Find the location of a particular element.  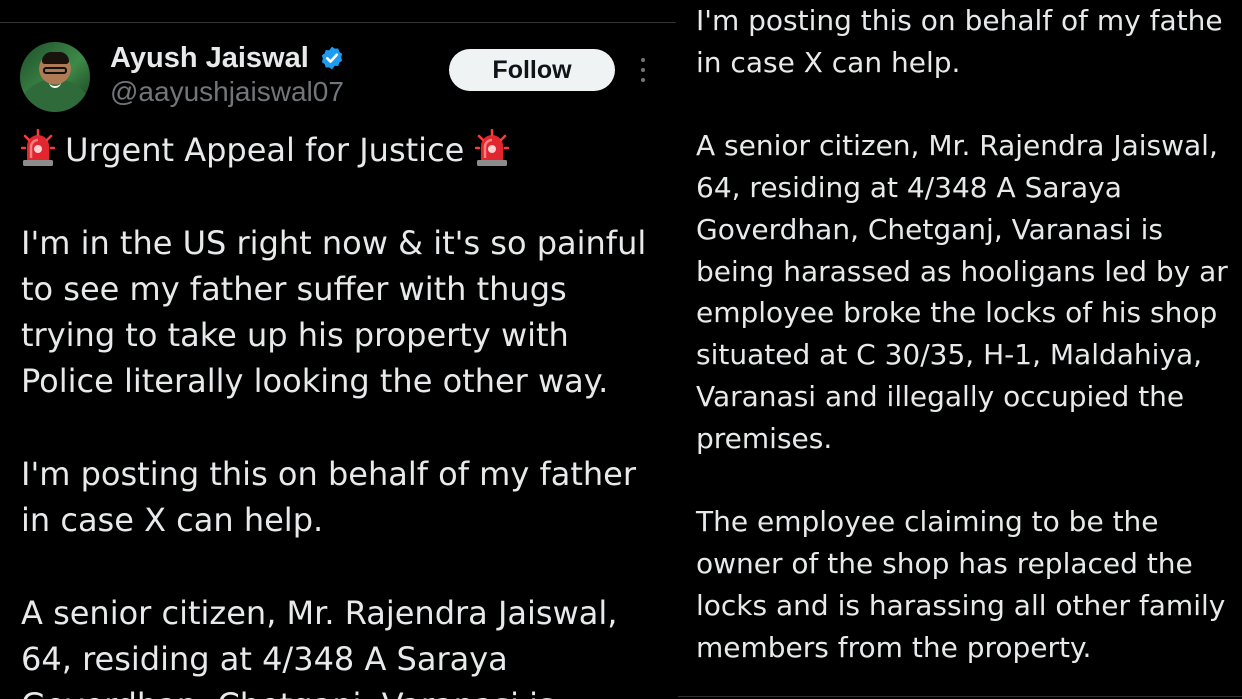

text-line: owner of the shop has replaced the is located at coordinates (944, 563).